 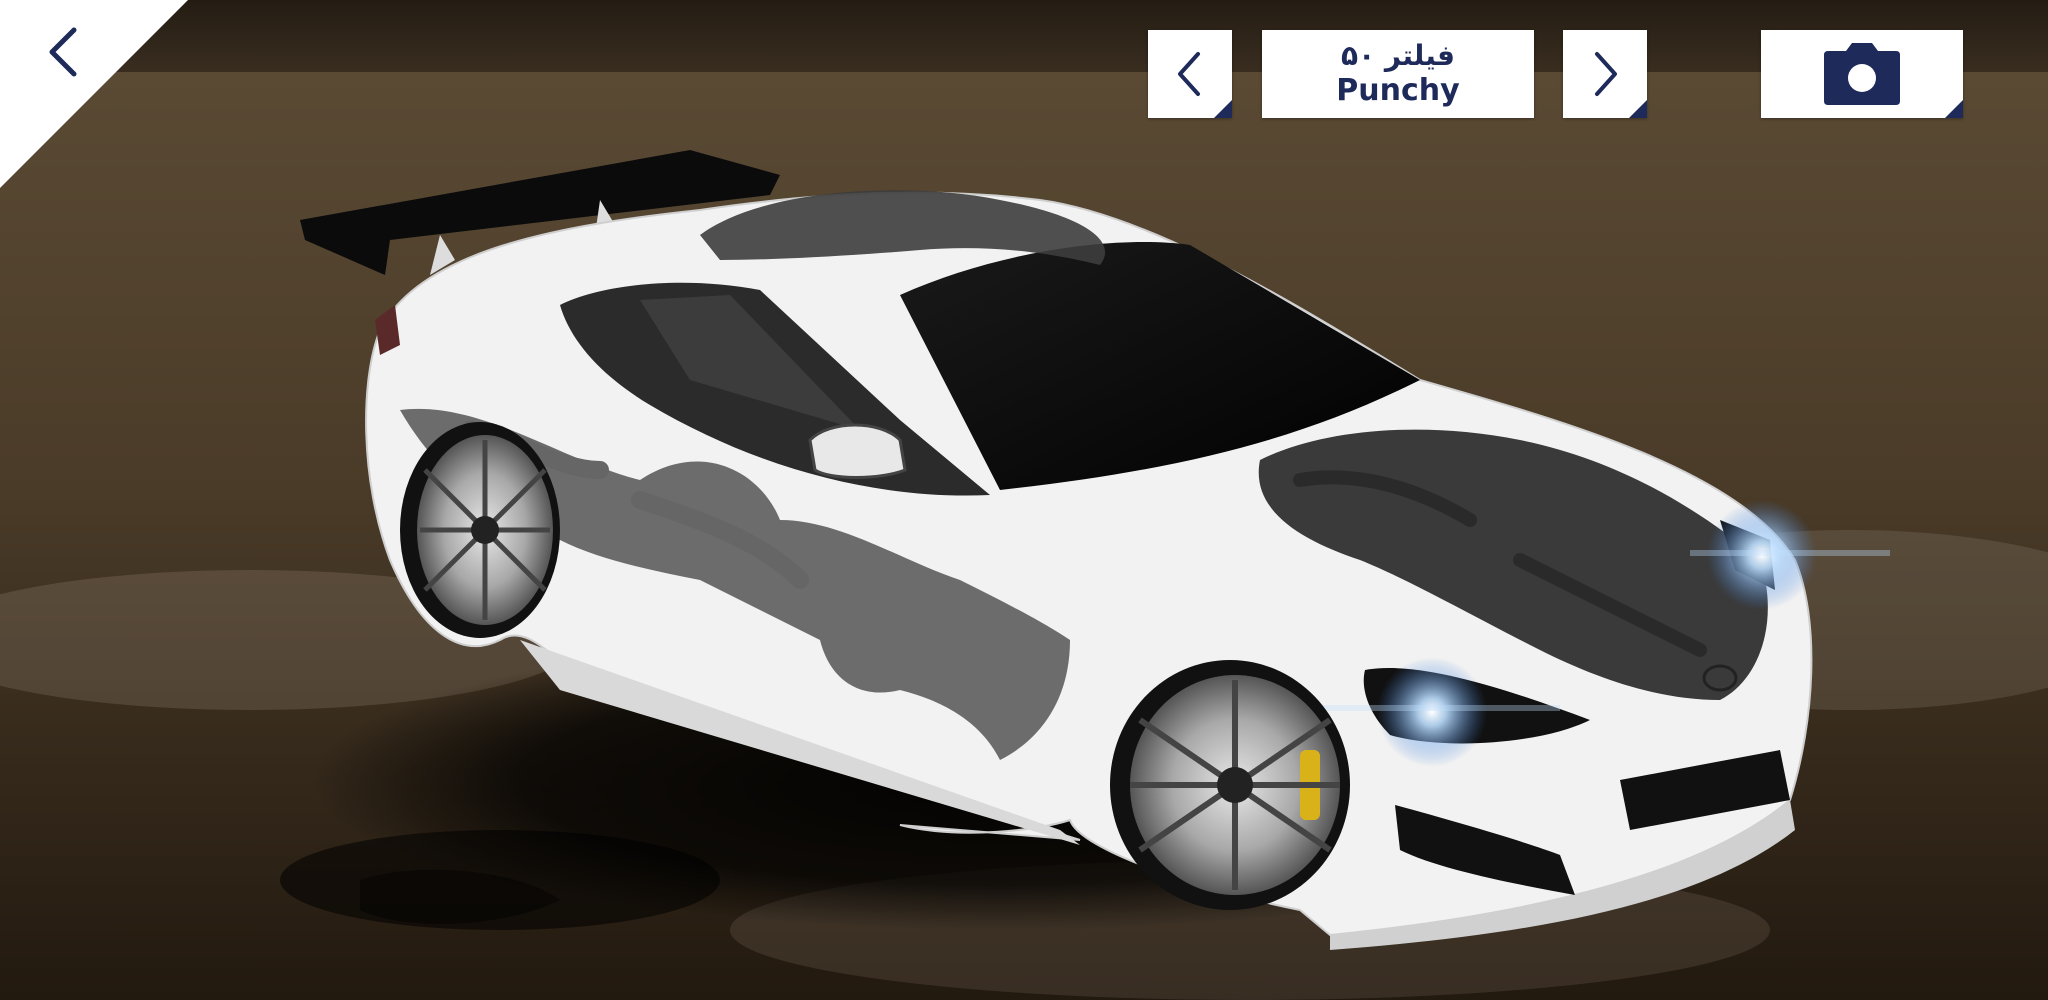 I want to click on back-button, so click(x=95, y=95).